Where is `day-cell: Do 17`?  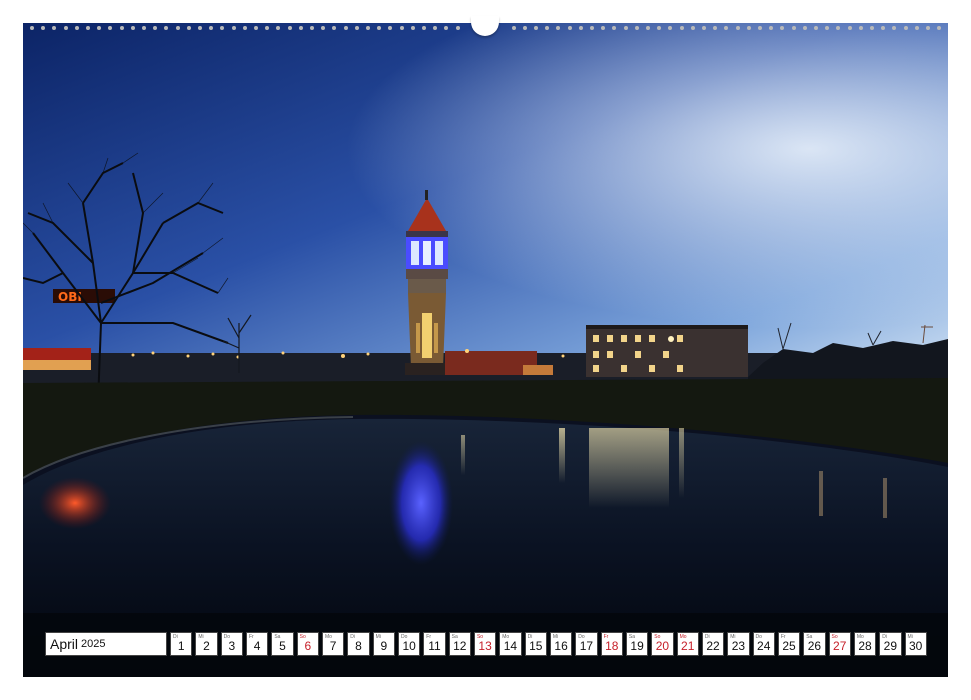 day-cell: Do 17 is located at coordinates (586, 644).